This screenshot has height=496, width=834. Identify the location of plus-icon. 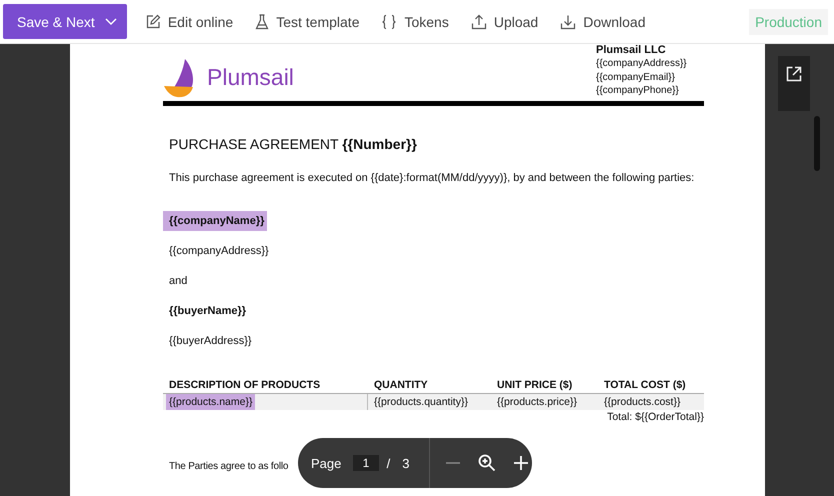
(521, 463).